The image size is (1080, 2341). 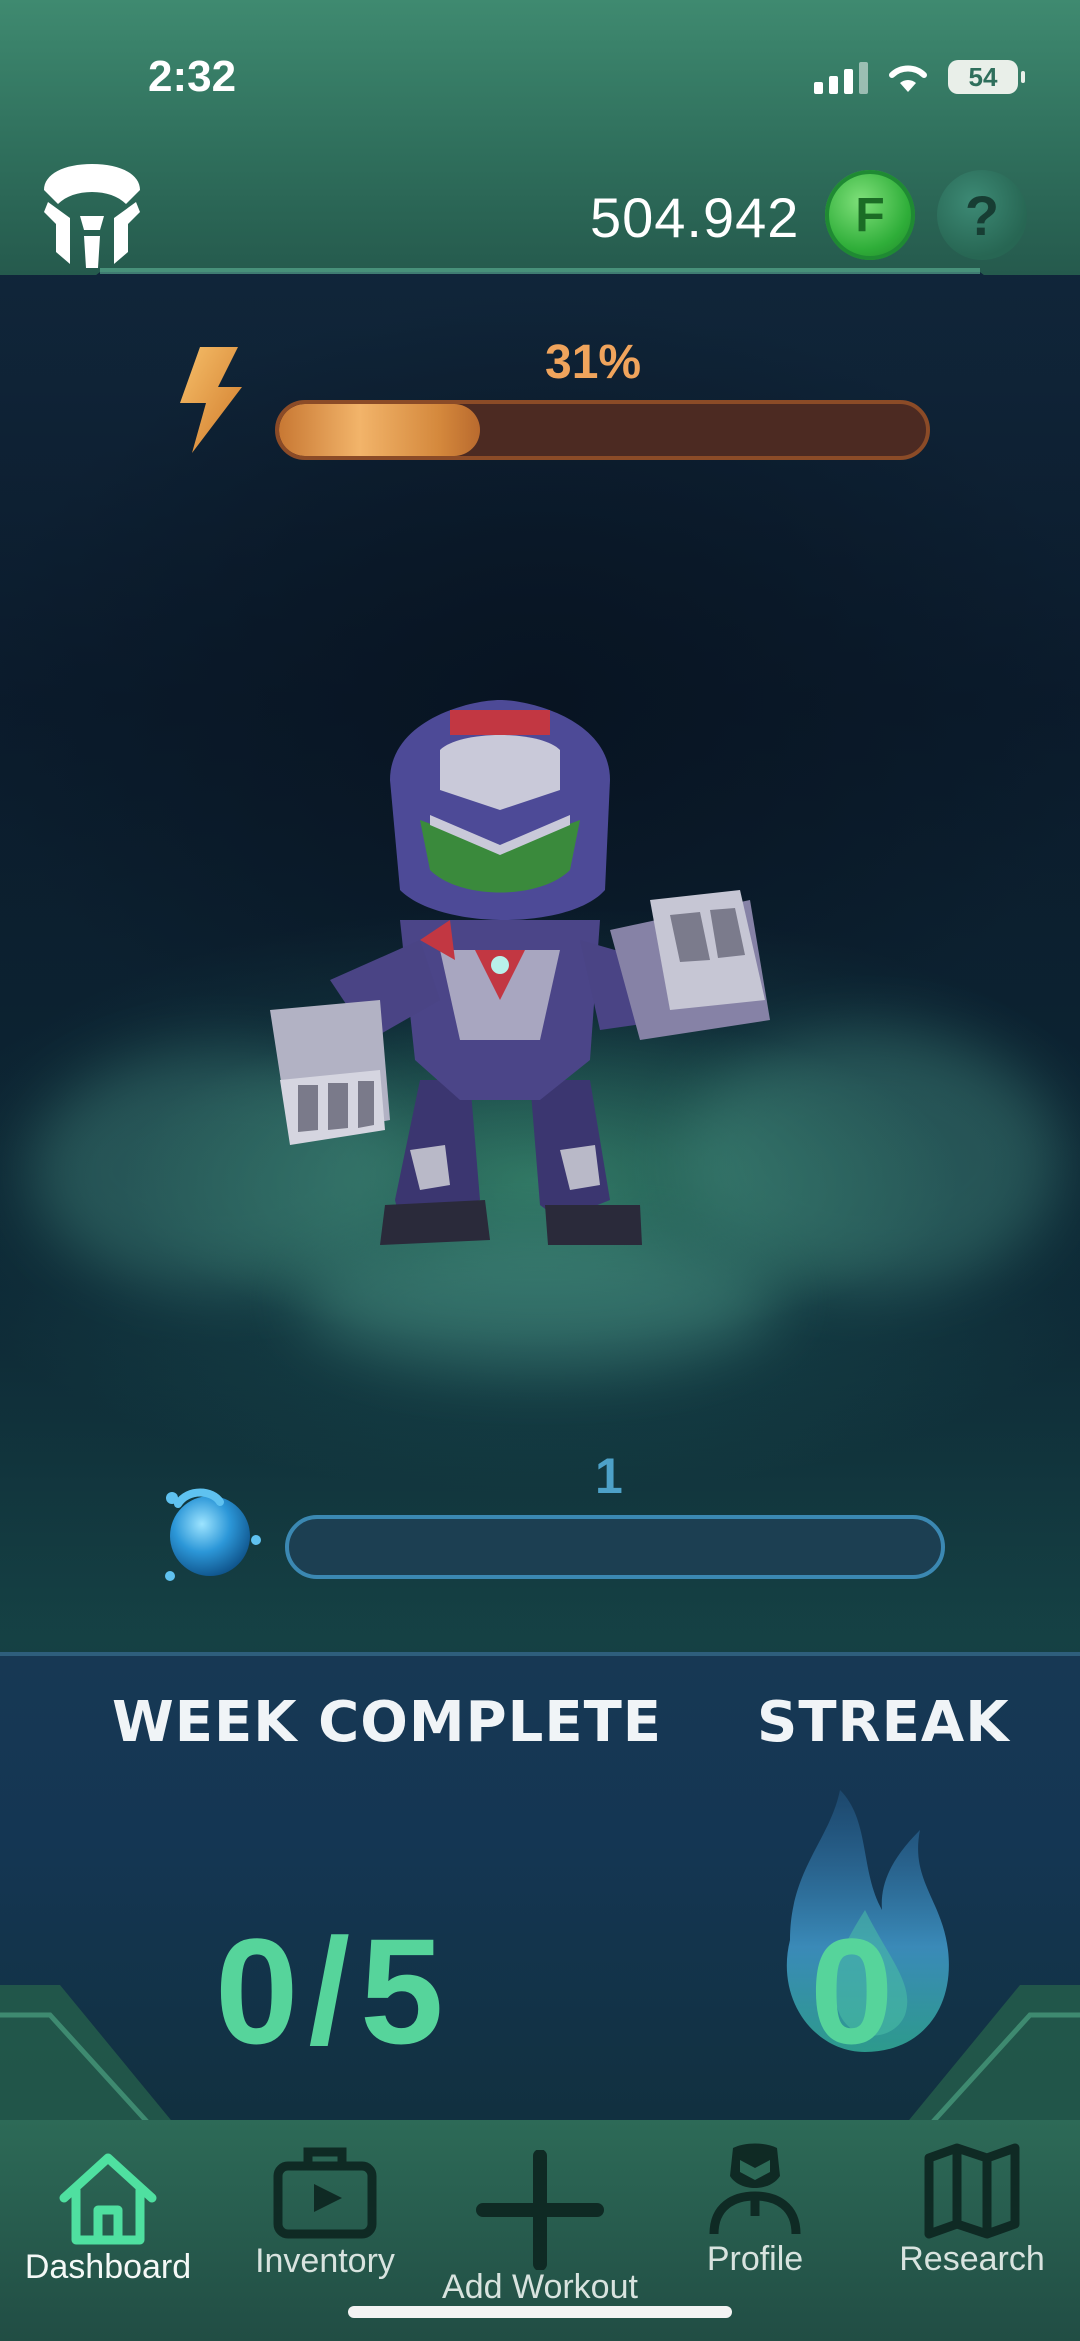 What do you see at coordinates (379, 430) in the screenshot?
I see `energy-bar-fill` at bounding box center [379, 430].